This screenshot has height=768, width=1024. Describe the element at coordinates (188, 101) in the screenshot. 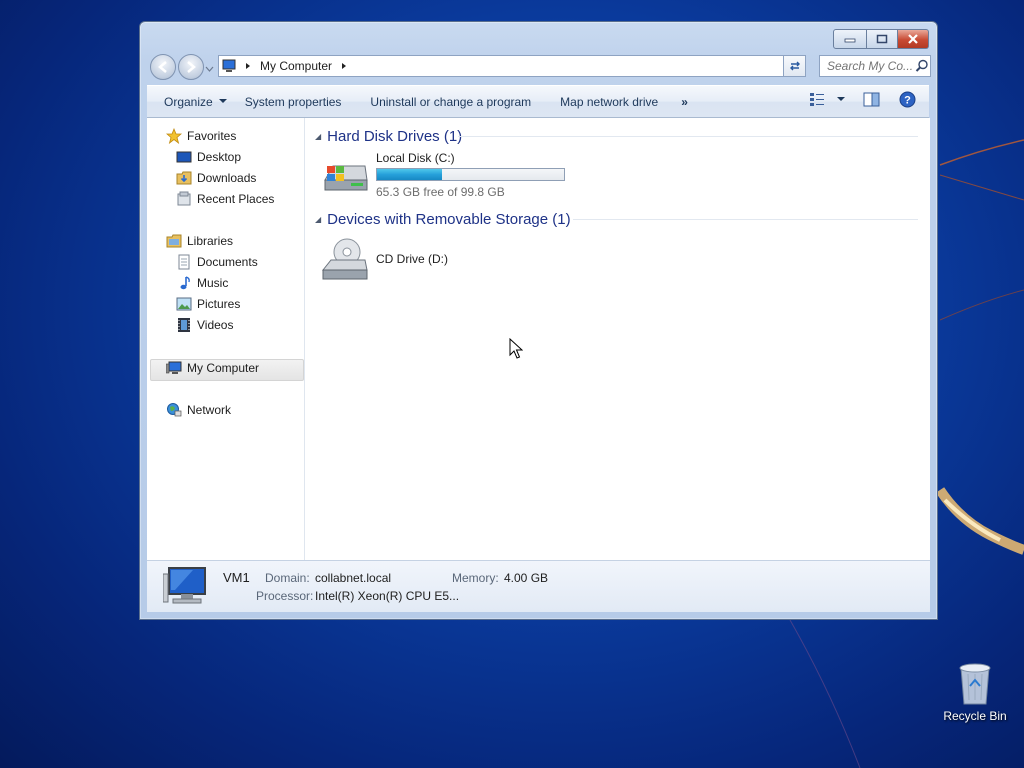

I see `organize-label: Organize` at that location.